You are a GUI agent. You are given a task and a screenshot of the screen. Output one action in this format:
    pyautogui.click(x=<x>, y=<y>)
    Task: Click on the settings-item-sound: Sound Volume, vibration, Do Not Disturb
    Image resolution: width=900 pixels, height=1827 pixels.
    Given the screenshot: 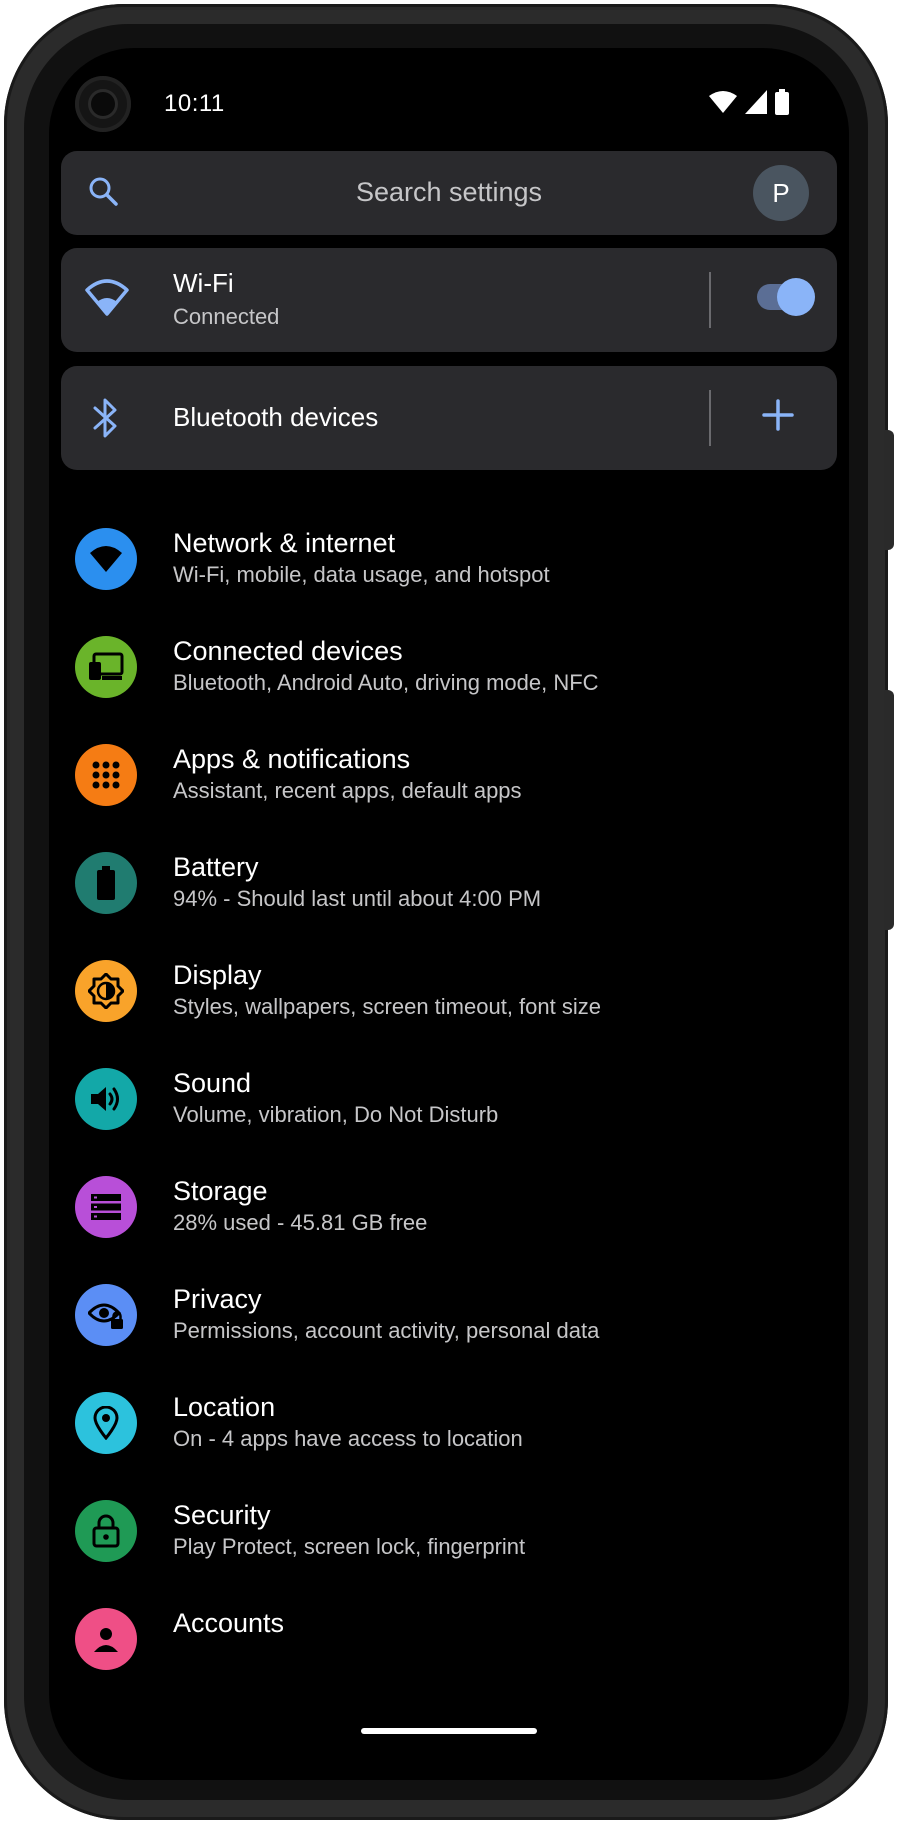 What is the action you would take?
    pyautogui.click(x=449, y=1111)
    